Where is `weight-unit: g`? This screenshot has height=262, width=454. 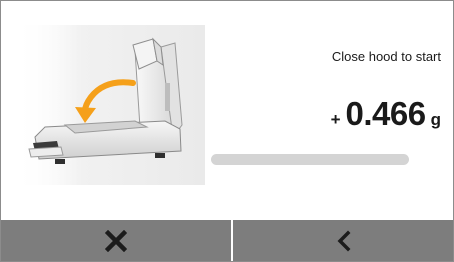
weight-unit: g is located at coordinates (435, 119).